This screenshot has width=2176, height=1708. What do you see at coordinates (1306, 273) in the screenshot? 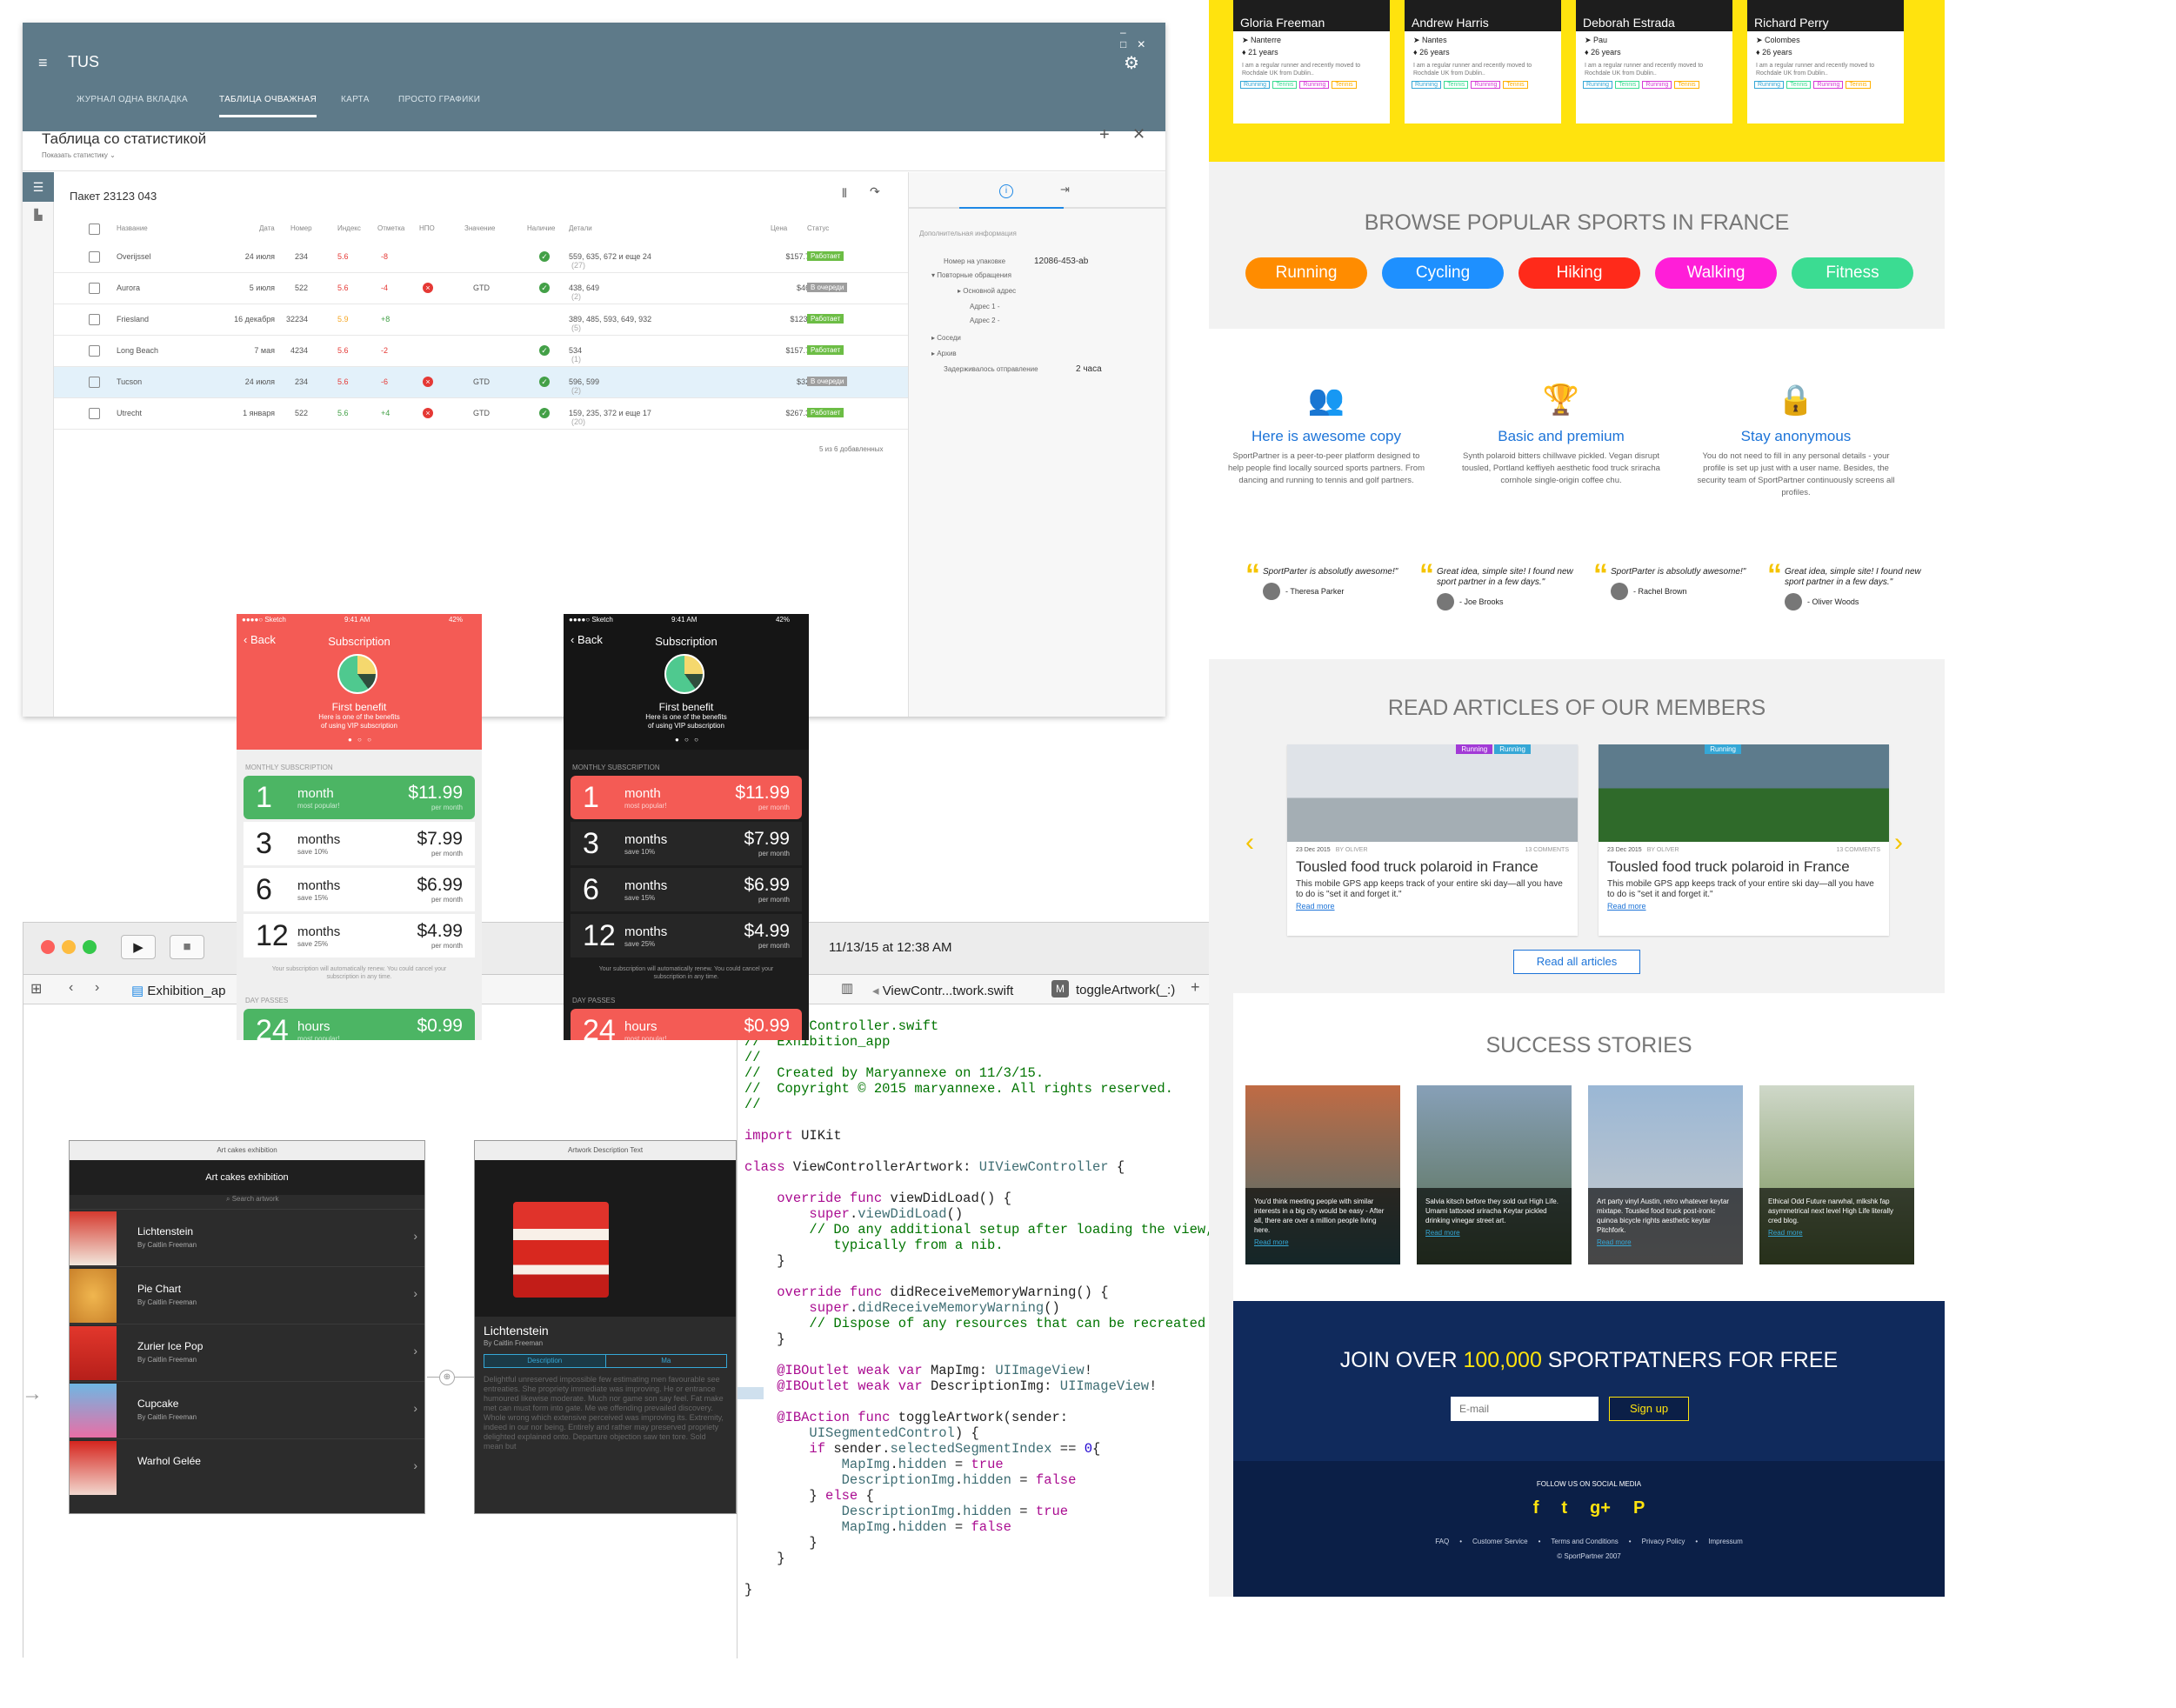
I see `sport-pill-running: Running` at bounding box center [1306, 273].